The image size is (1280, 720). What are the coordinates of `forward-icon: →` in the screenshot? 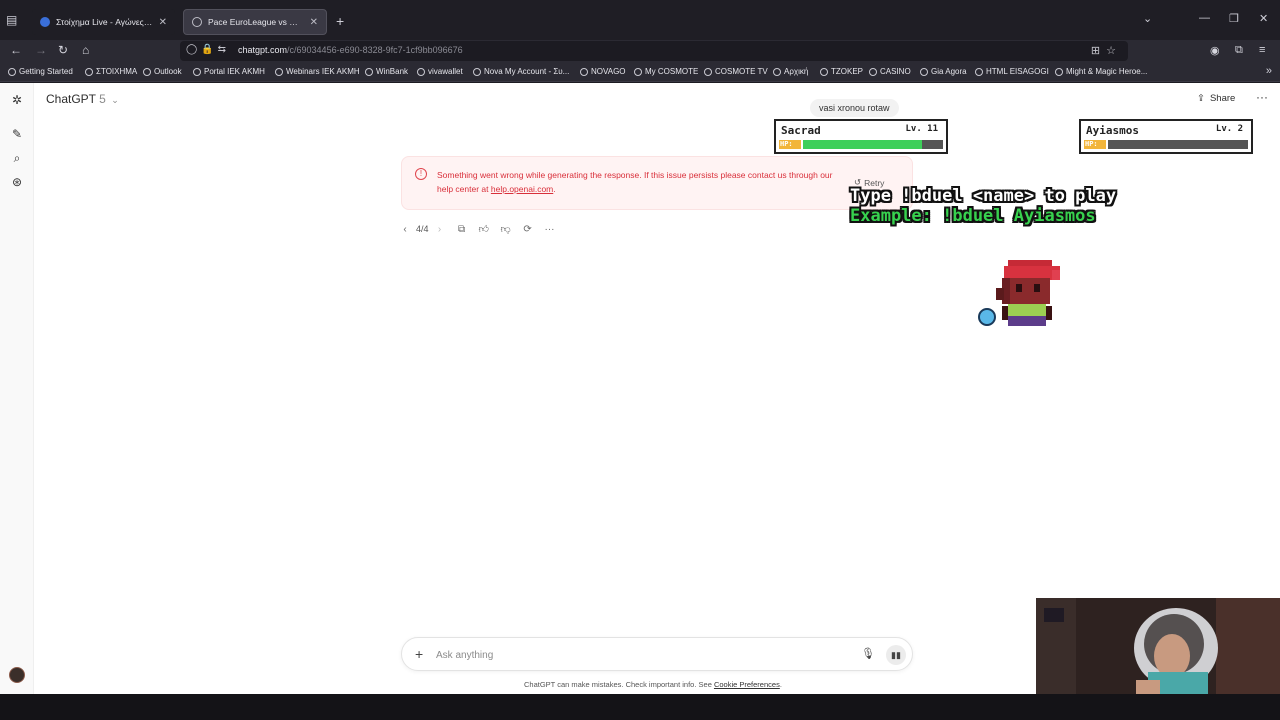 It's located at (41, 50).